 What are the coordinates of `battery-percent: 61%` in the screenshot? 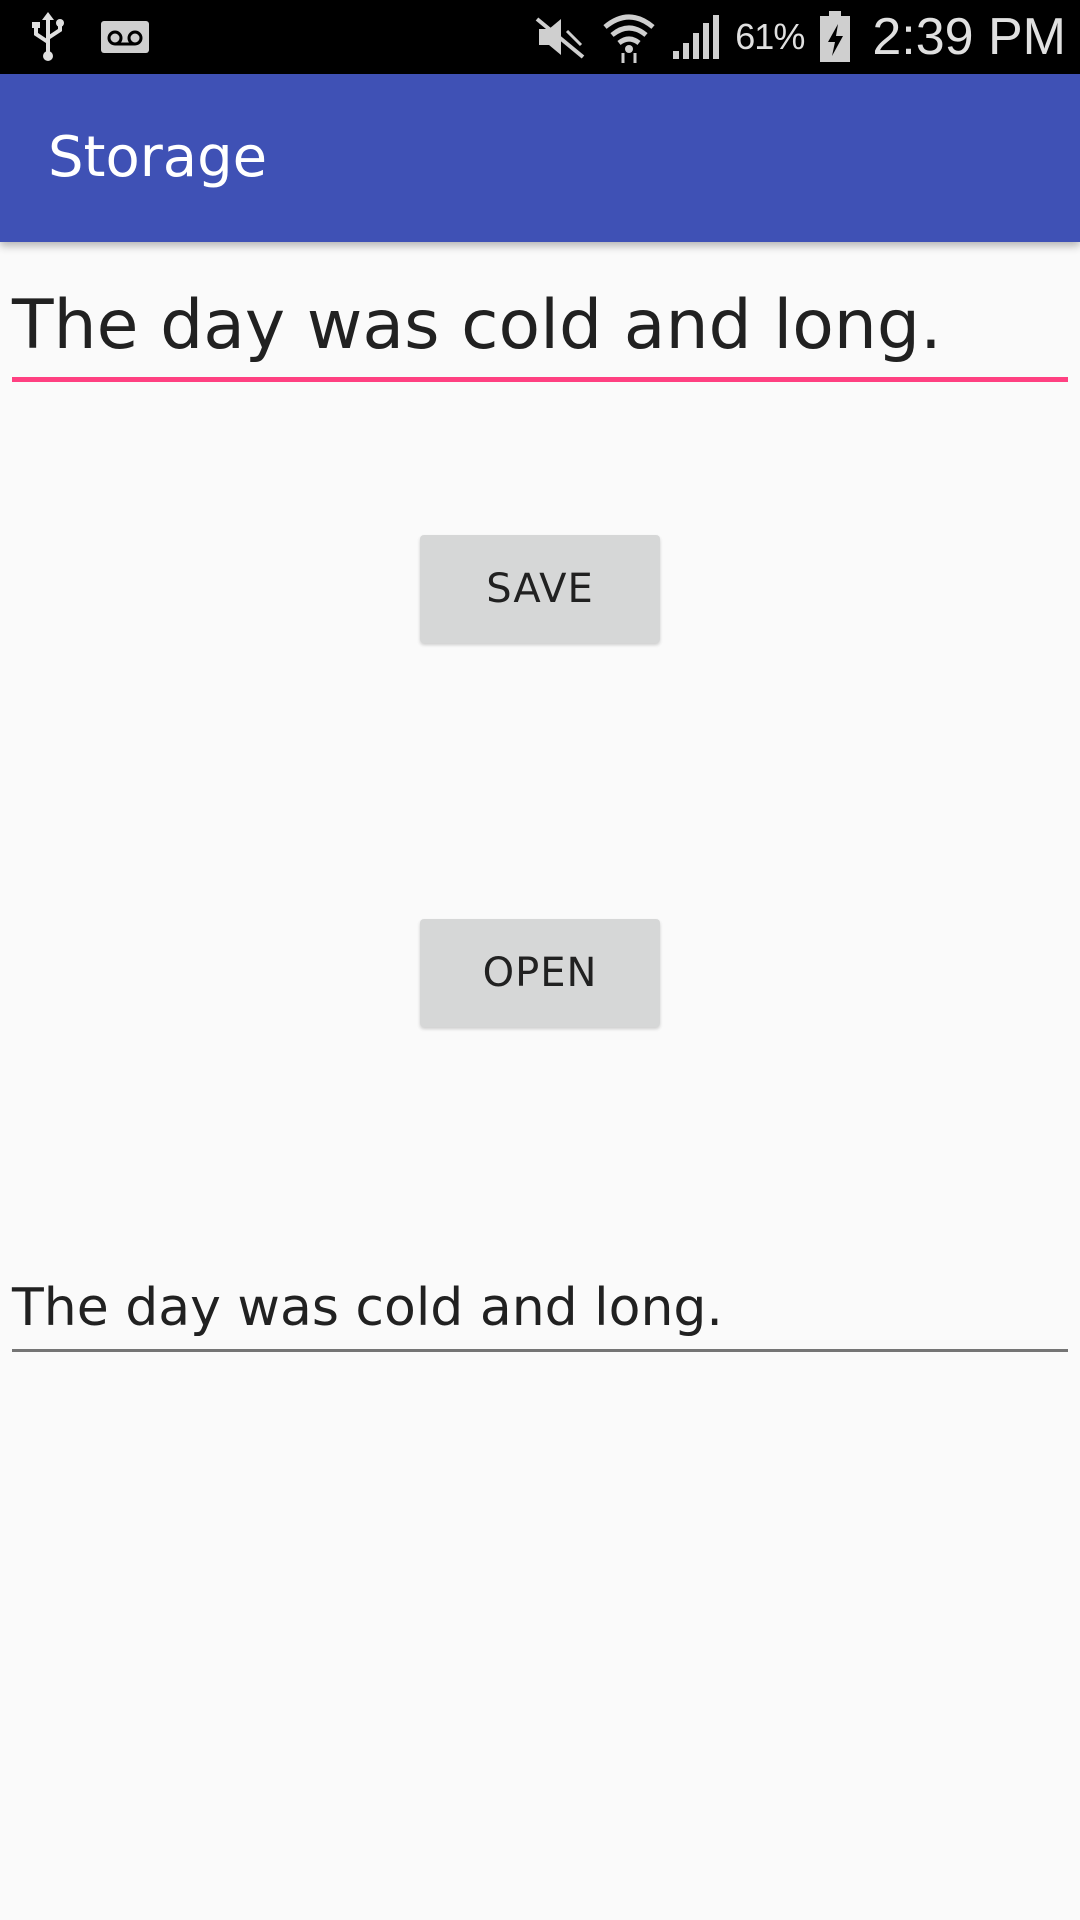 It's located at (770, 36).